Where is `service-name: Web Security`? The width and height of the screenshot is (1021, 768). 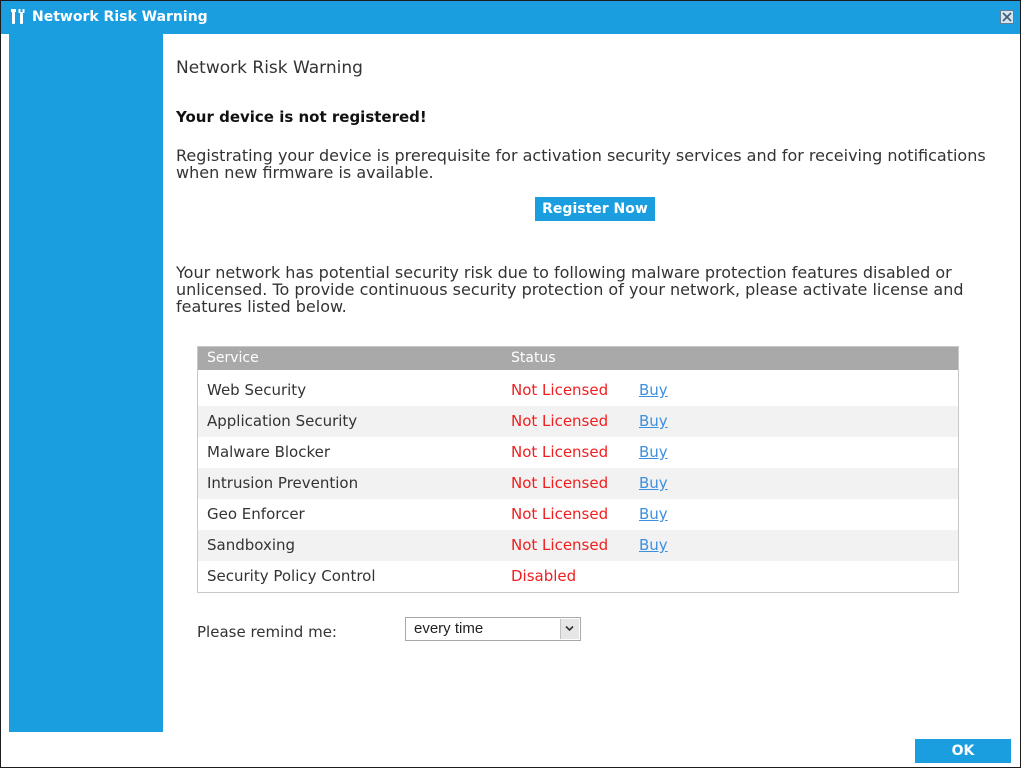
service-name: Web Security is located at coordinates (257, 390).